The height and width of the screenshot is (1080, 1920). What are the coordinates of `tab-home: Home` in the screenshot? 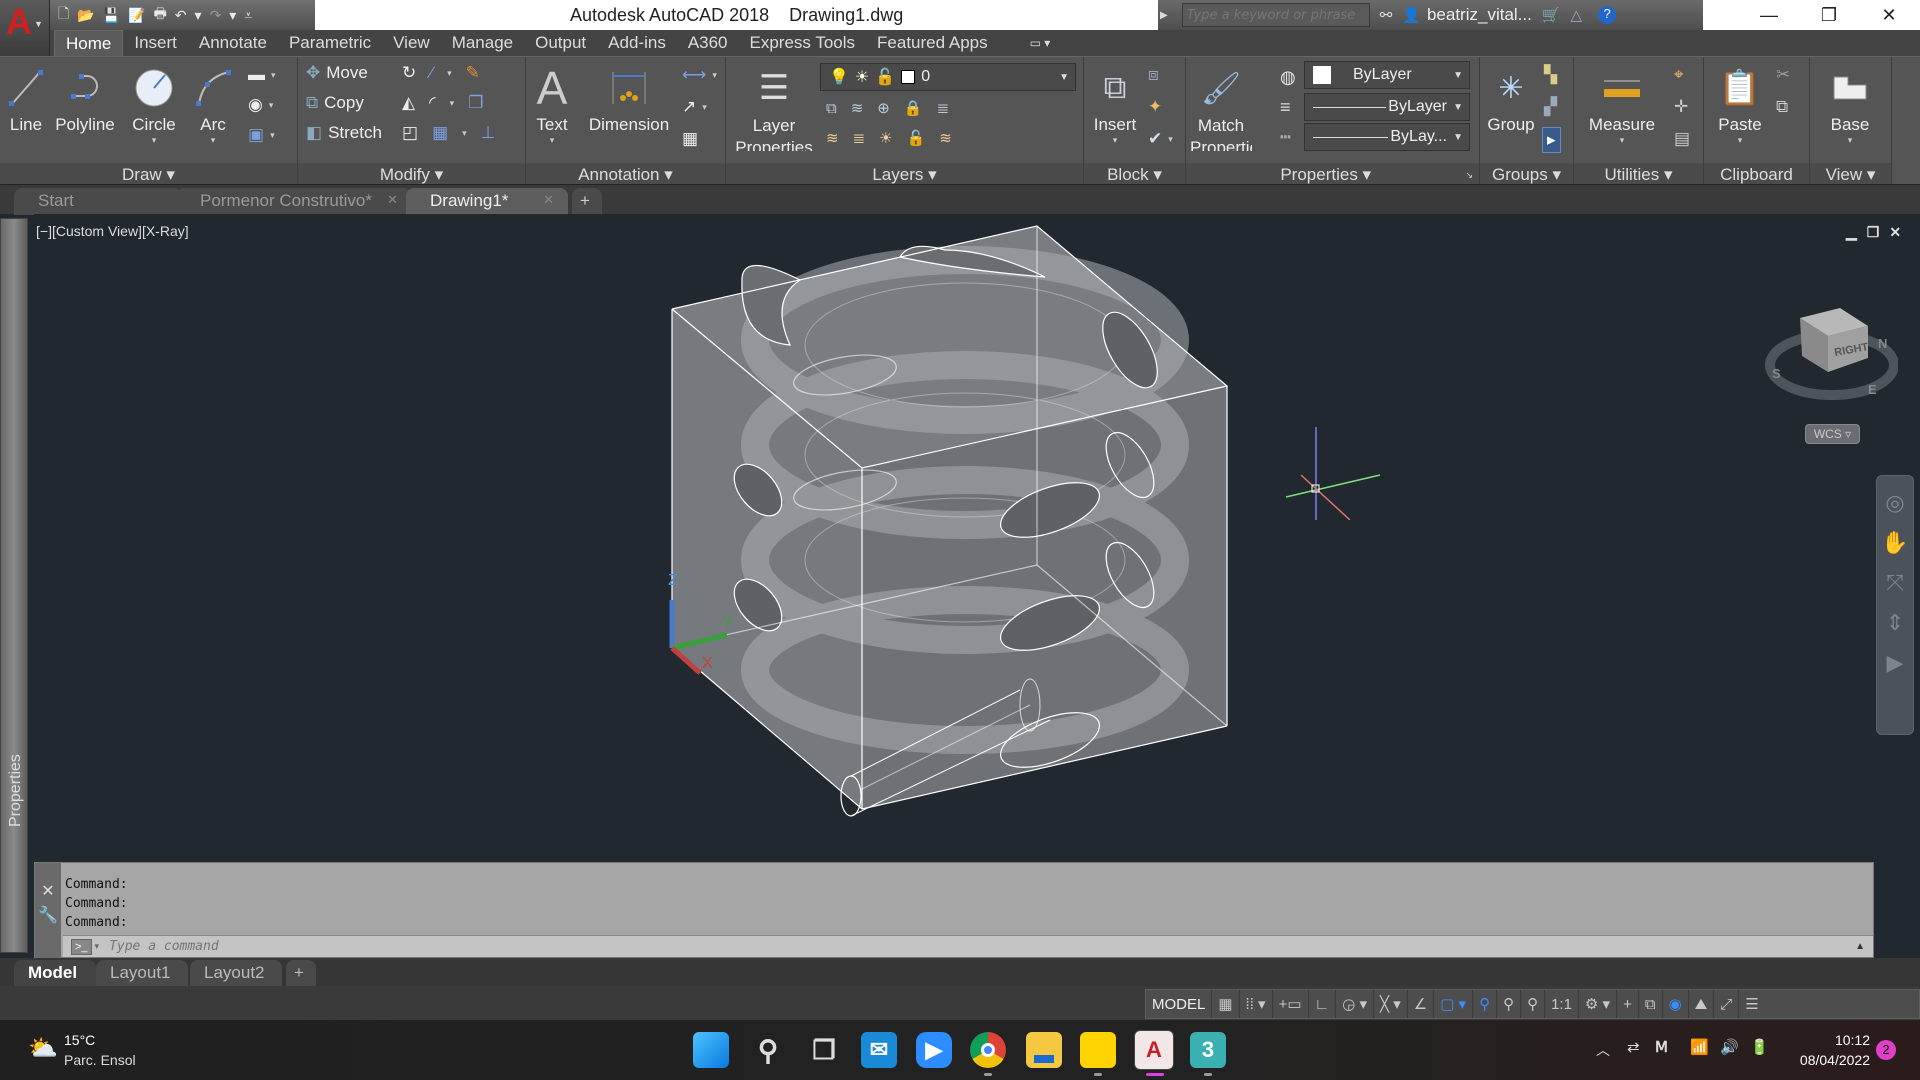 It's located at (89, 43).